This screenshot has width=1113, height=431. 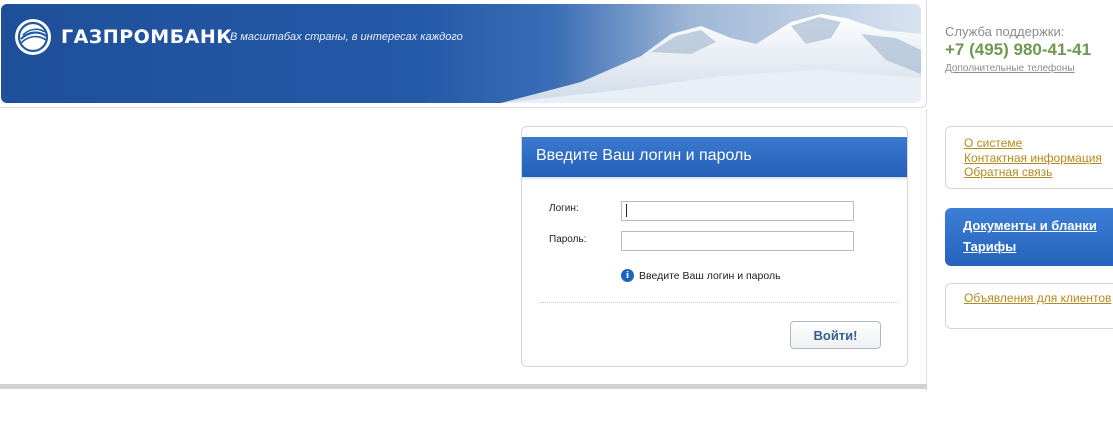 I want to click on login-hint: i Введите Ваш логин и пароль, so click(x=701, y=275).